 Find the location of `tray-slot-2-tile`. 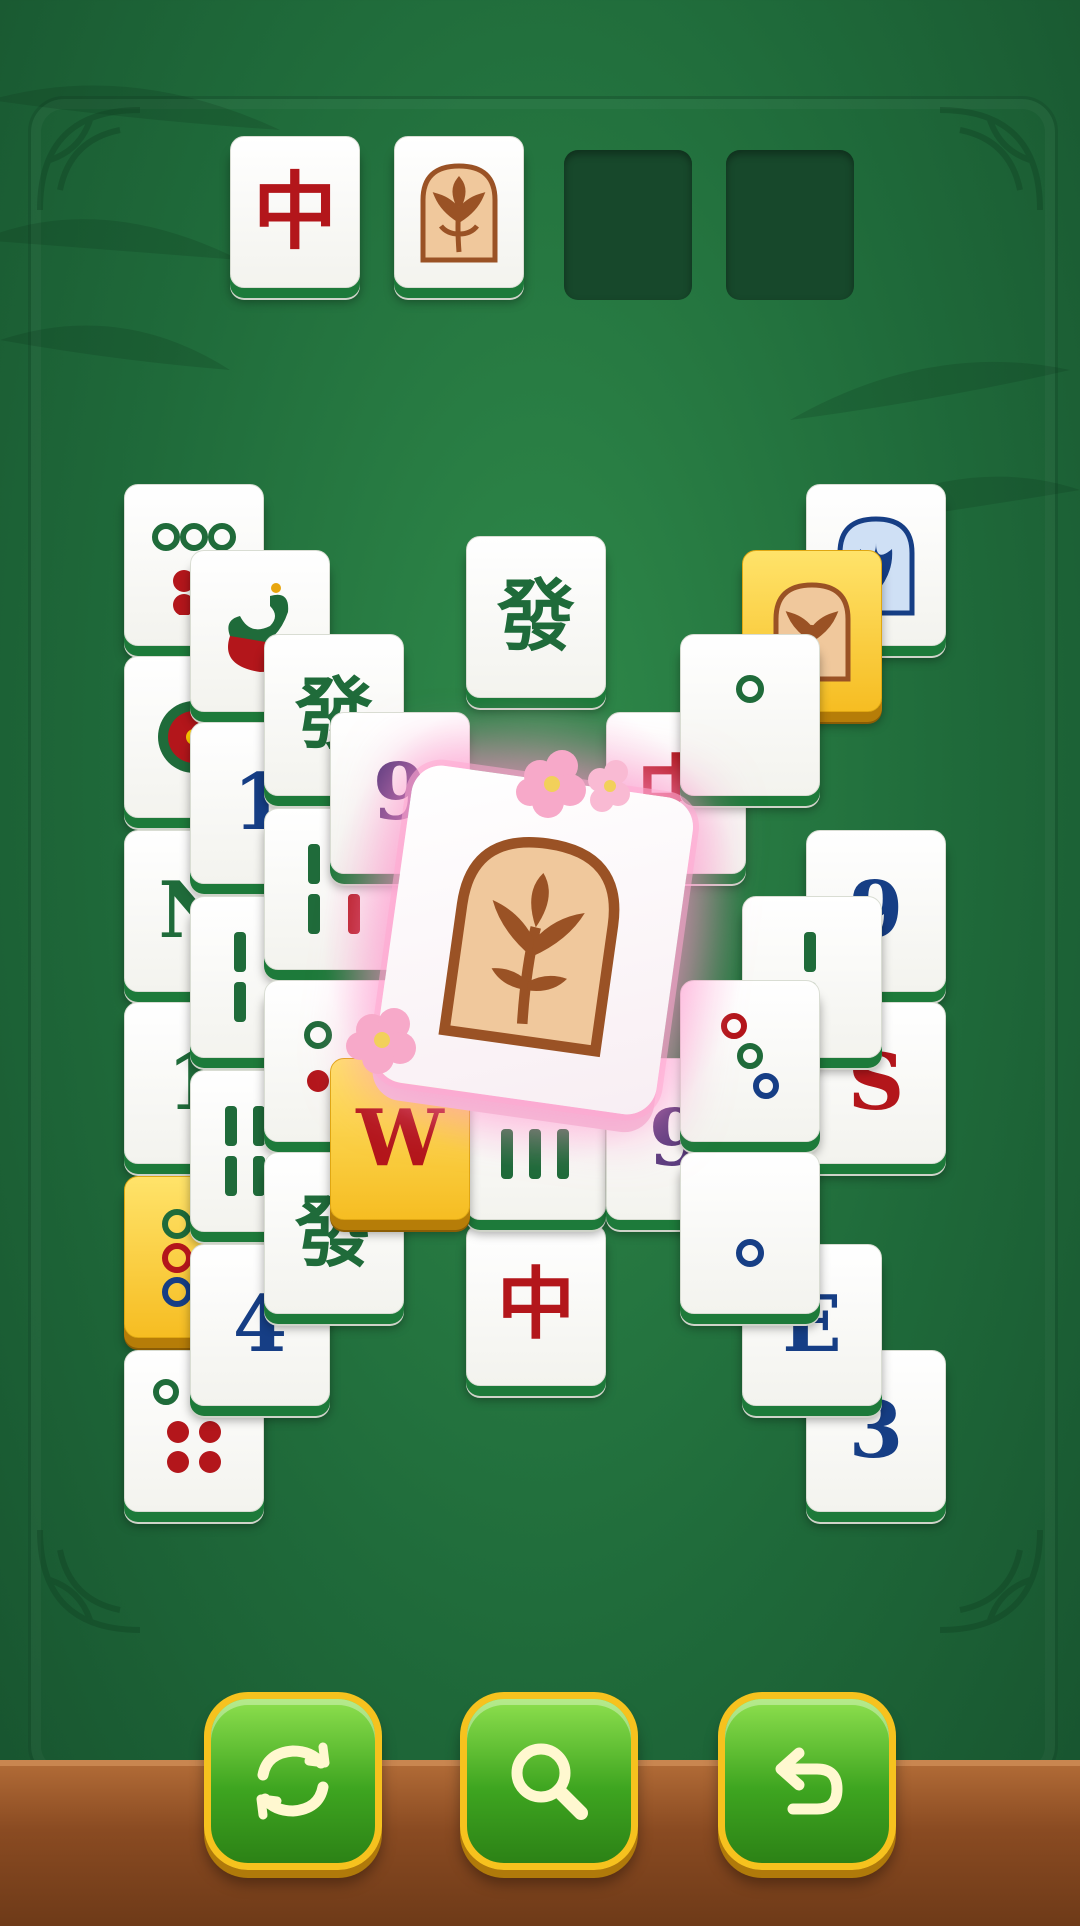

tray-slot-2-tile is located at coordinates (459, 212).